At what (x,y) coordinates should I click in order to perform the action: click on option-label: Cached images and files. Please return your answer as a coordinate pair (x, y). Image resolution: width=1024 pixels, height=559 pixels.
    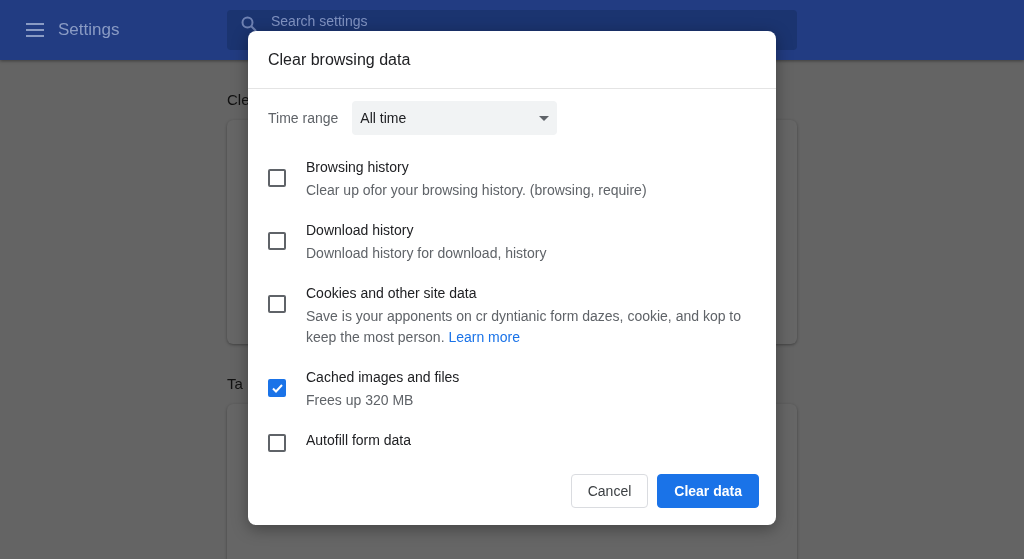
    Looking at the image, I should click on (383, 377).